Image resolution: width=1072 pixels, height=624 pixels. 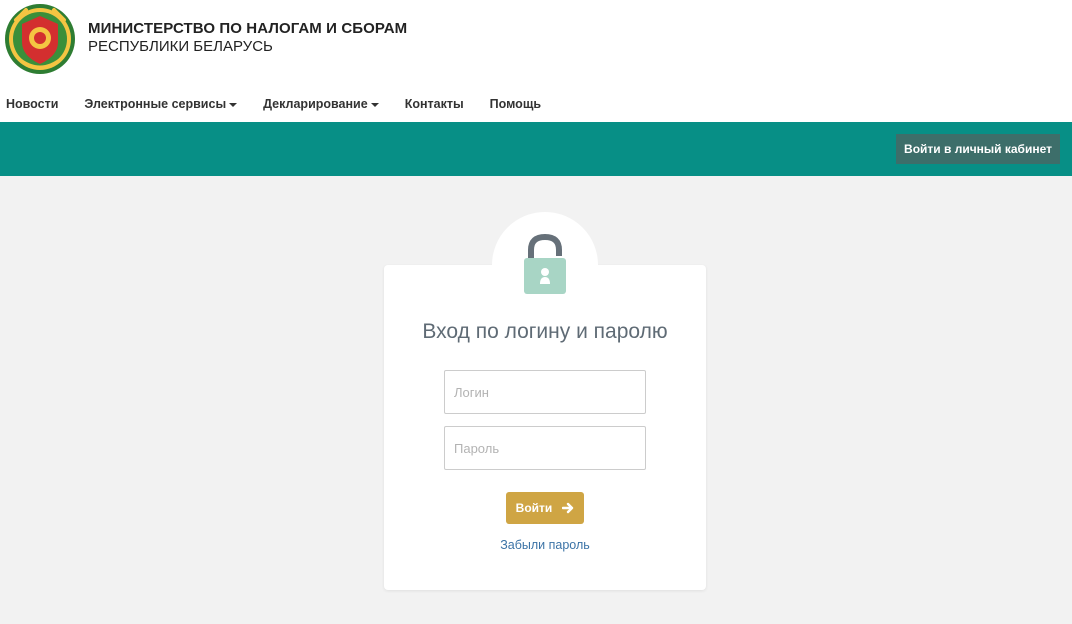 I want to click on nav-item-declaring: Декларирование, so click(x=321, y=104).